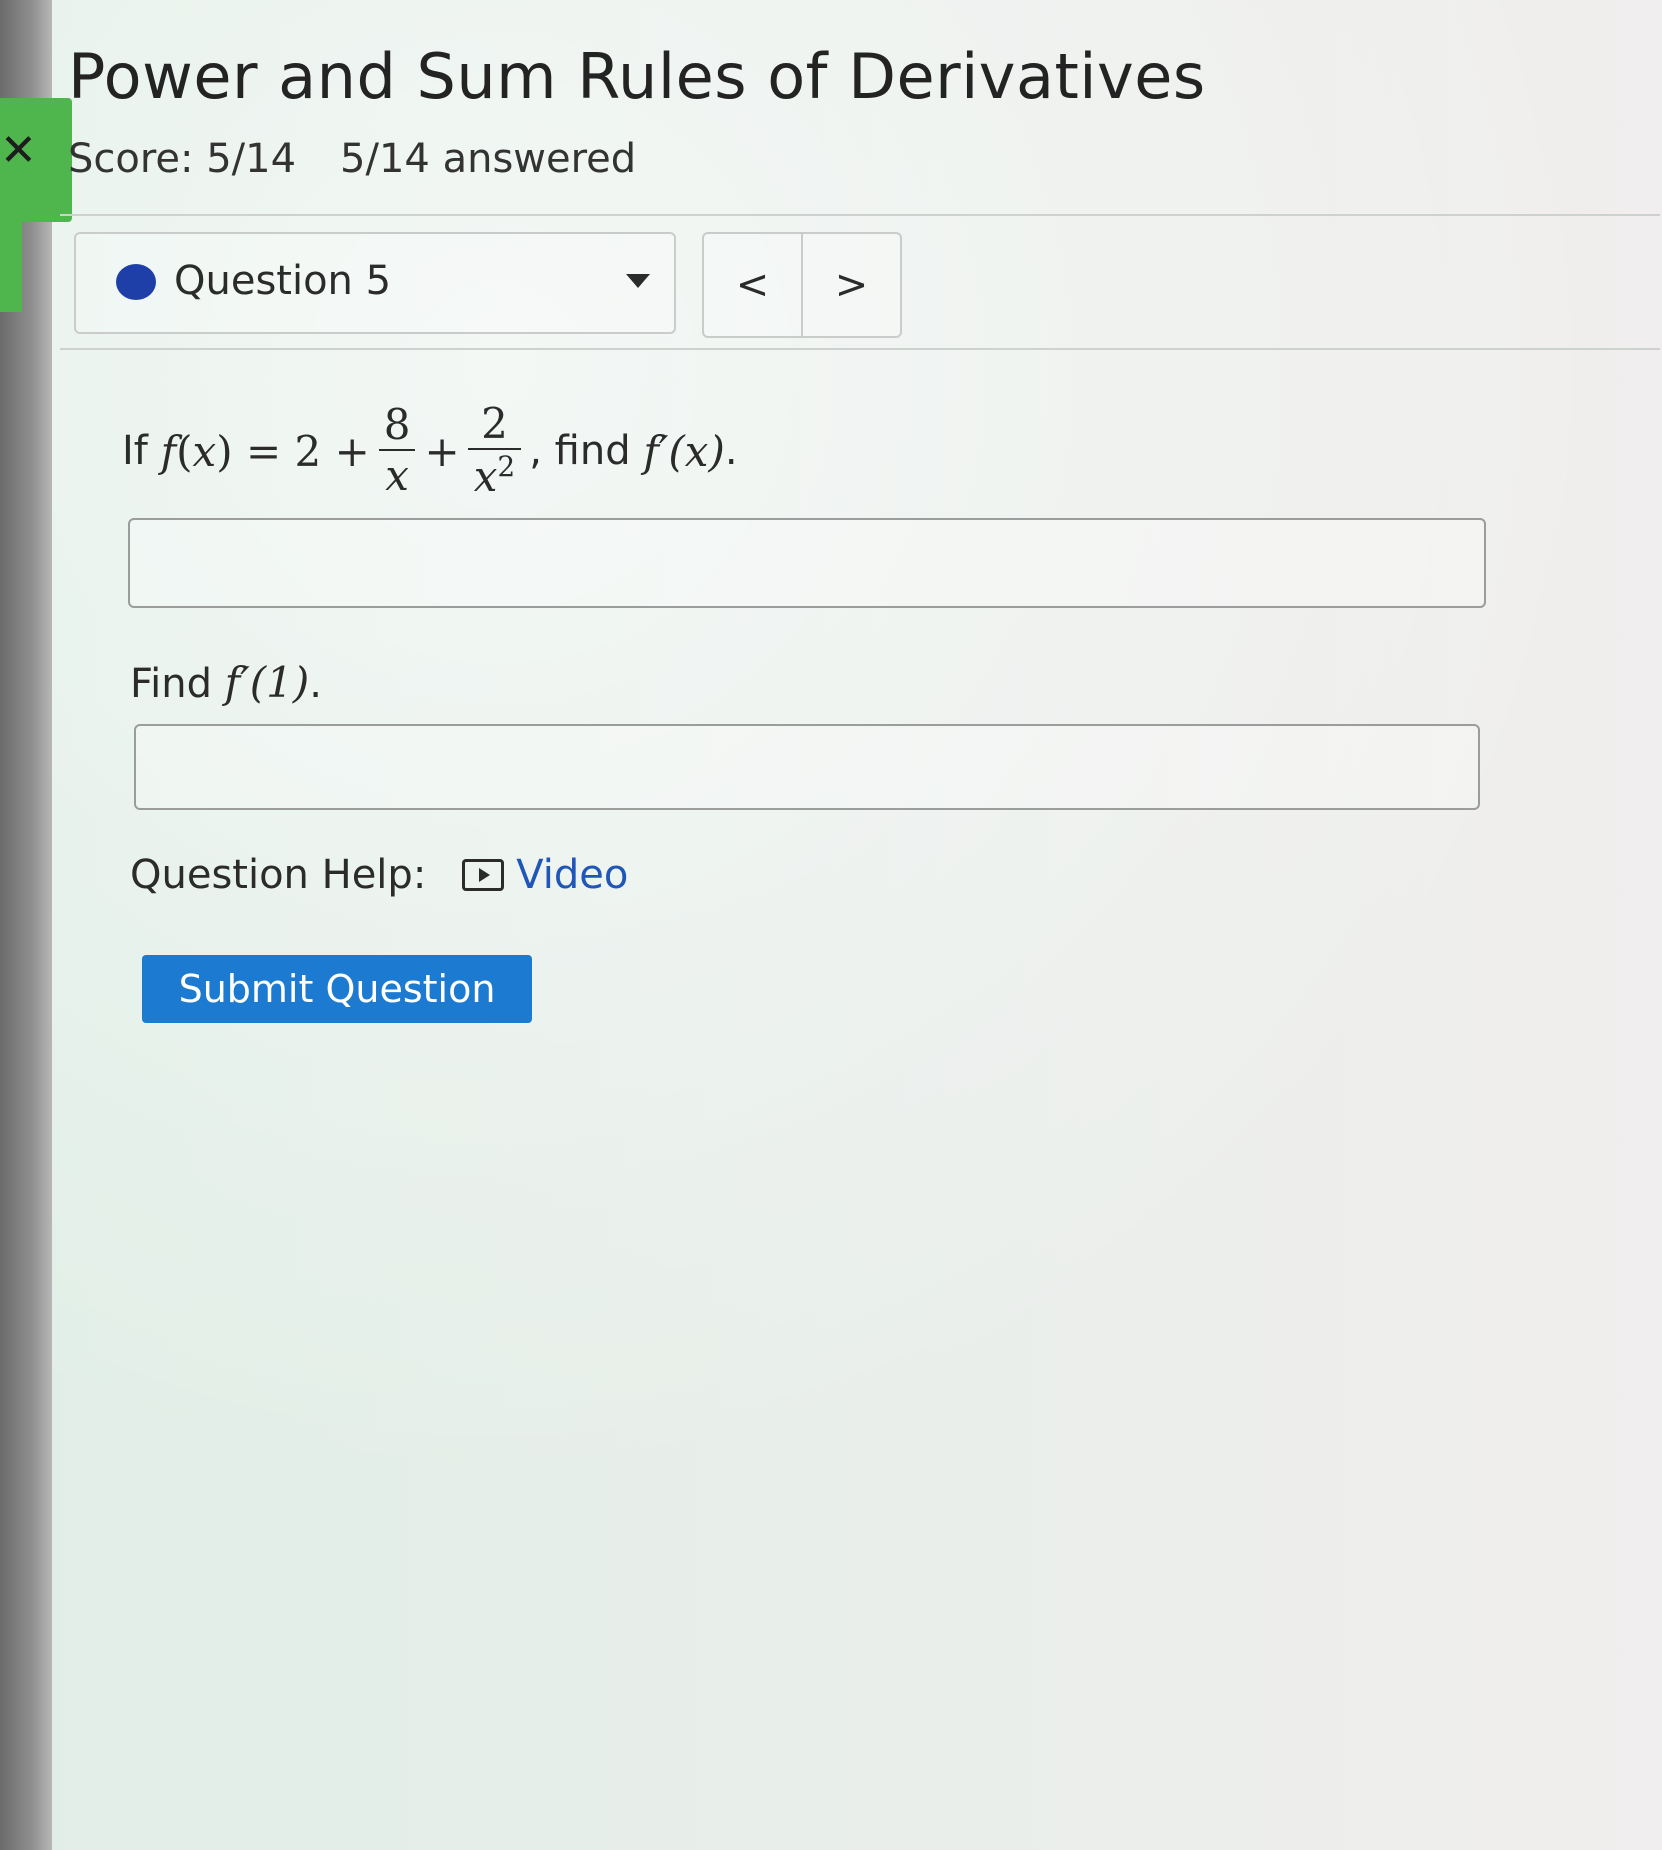 This screenshot has height=1850, width=1662. What do you see at coordinates (397, 424) in the screenshot?
I see `fraction1-numerator: 8` at bounding box center [397, 424].